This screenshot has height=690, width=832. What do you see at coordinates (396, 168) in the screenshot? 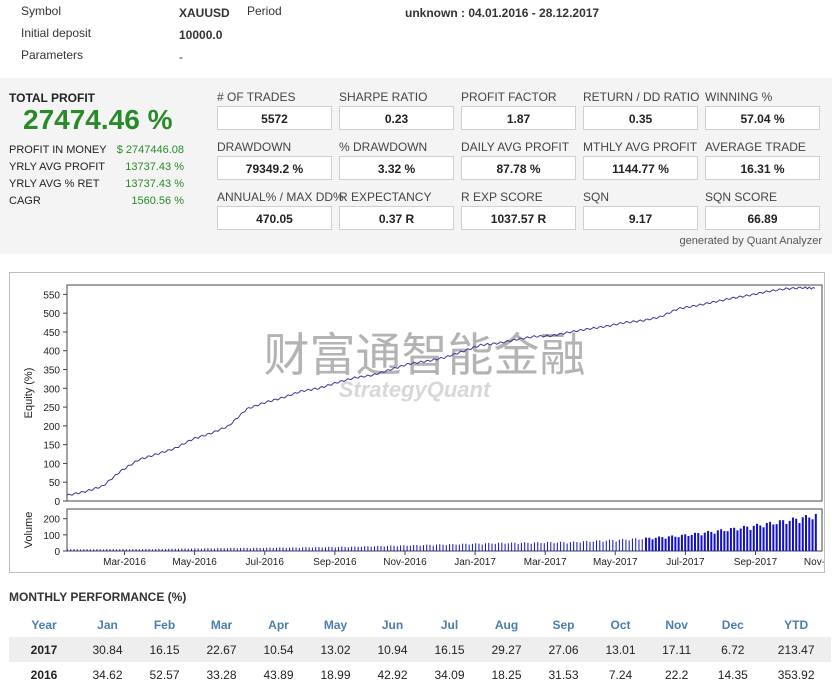
I see `pct-drawdown-value: 3.32 %` at bounding box center [396, 168].